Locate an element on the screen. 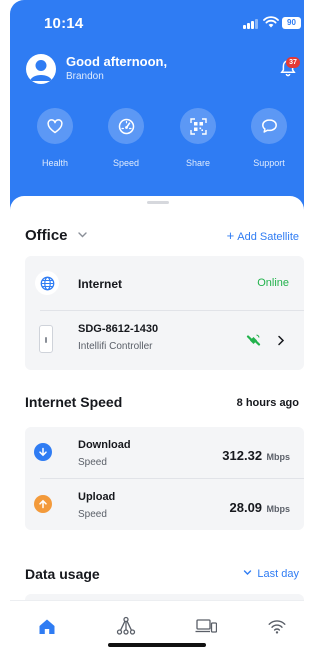 This screenshot has height=661, width=320. download-unit: Mbps is located at coordinates (278, 457).